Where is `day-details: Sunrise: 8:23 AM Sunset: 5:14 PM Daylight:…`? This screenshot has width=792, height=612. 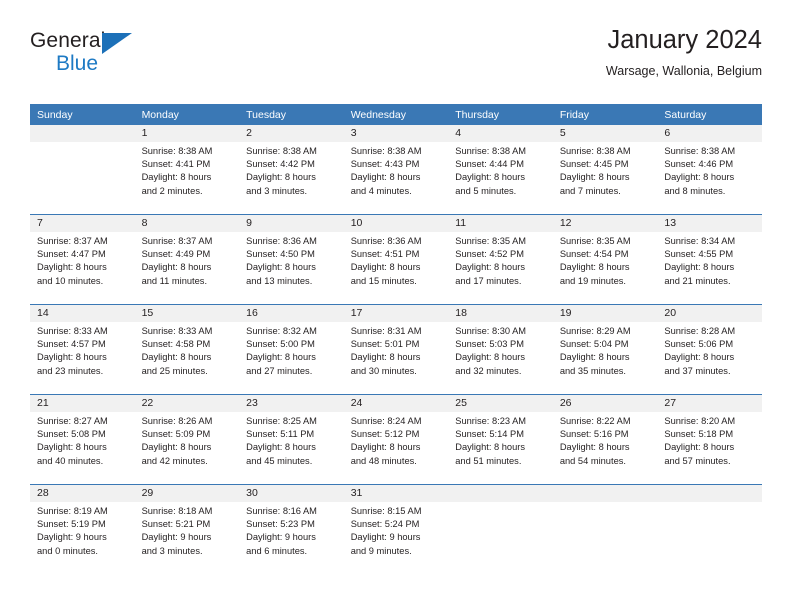
day-details: Sunrise: 8:23 AM Sunset: 5:14 PM Daylight:… is located at coordinates (500, 440).